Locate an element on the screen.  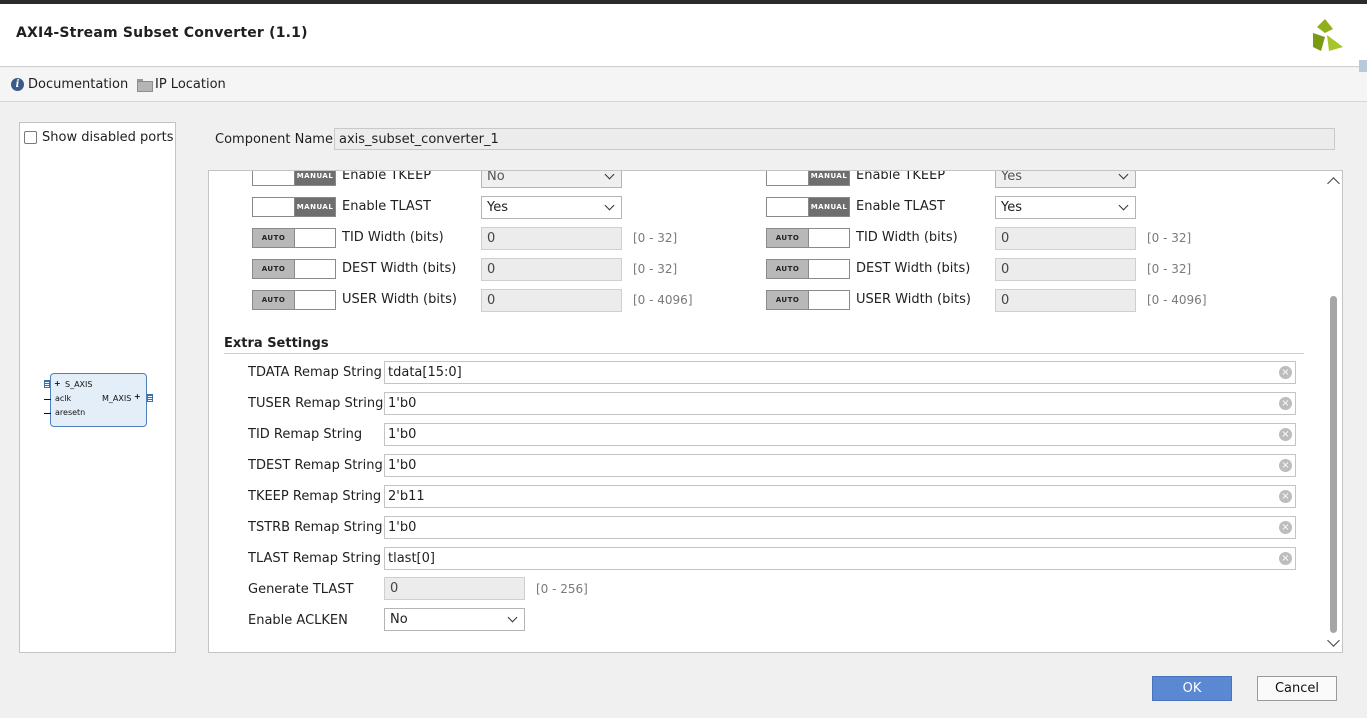
ip-location-label: IP Location is located at coordinates (190, 84).